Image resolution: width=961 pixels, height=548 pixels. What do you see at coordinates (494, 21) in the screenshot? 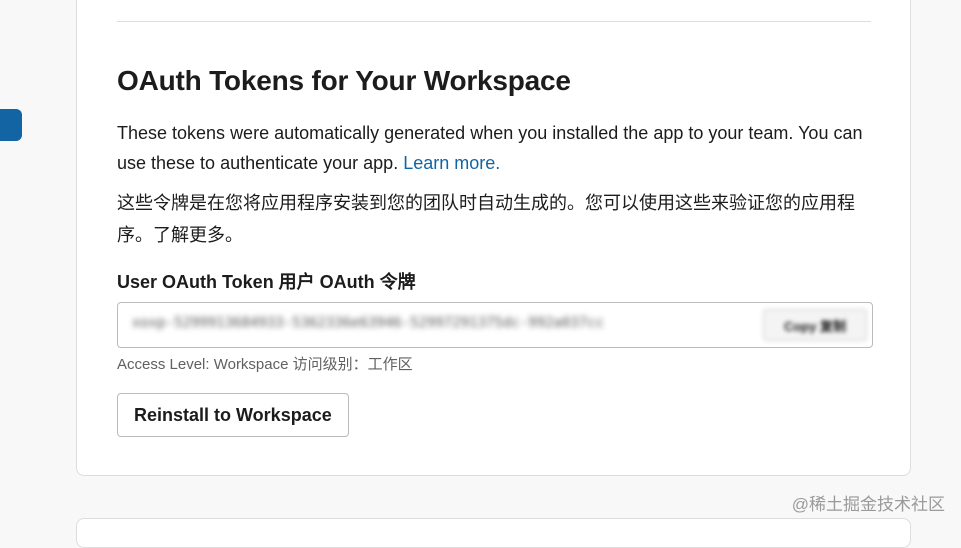
I see `section-divider` at bounding box center [494, 21].